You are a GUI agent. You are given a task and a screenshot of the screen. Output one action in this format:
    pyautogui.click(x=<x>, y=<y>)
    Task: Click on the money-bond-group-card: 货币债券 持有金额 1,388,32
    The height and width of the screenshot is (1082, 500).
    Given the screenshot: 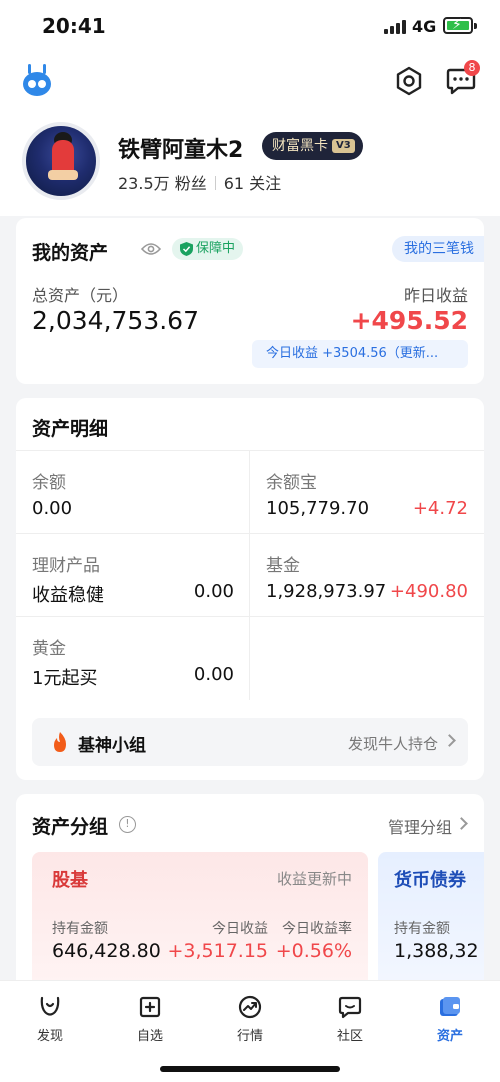 What is the action you would take?
    pyautogui.click(x=431, y=922)
    